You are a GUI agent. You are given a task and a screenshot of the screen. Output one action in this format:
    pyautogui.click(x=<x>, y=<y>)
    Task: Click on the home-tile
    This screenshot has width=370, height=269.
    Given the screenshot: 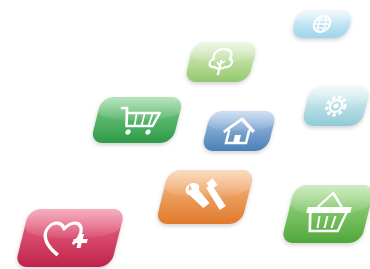 What is the action you would take?
    pyautogui.click(x=239, y=131)
    